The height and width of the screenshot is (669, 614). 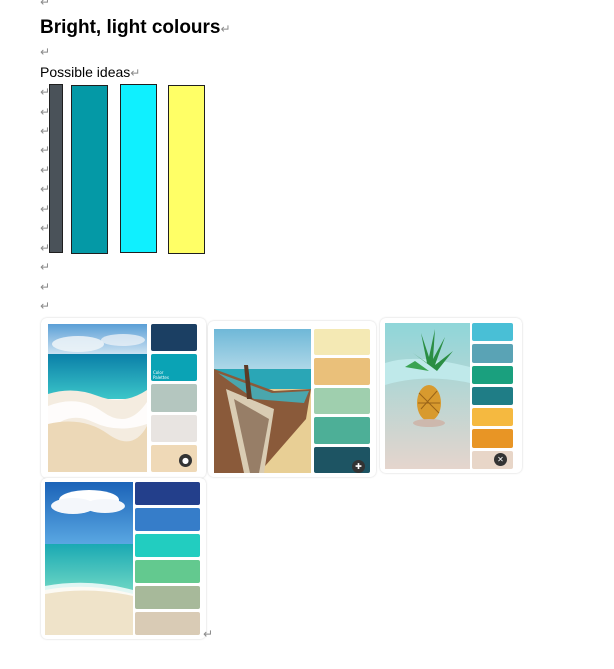 I want to click on color-bar-teal, so click(x=89, y=169).